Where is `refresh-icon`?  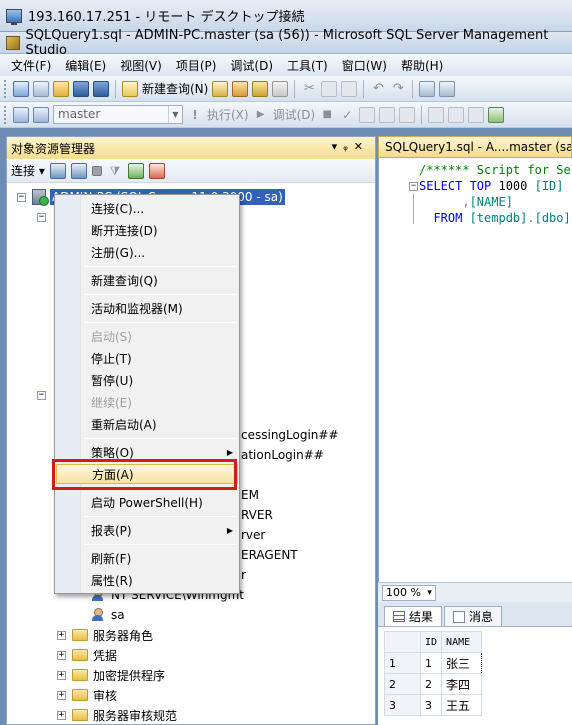
refresh-icon is located at coordinates (135, 170).